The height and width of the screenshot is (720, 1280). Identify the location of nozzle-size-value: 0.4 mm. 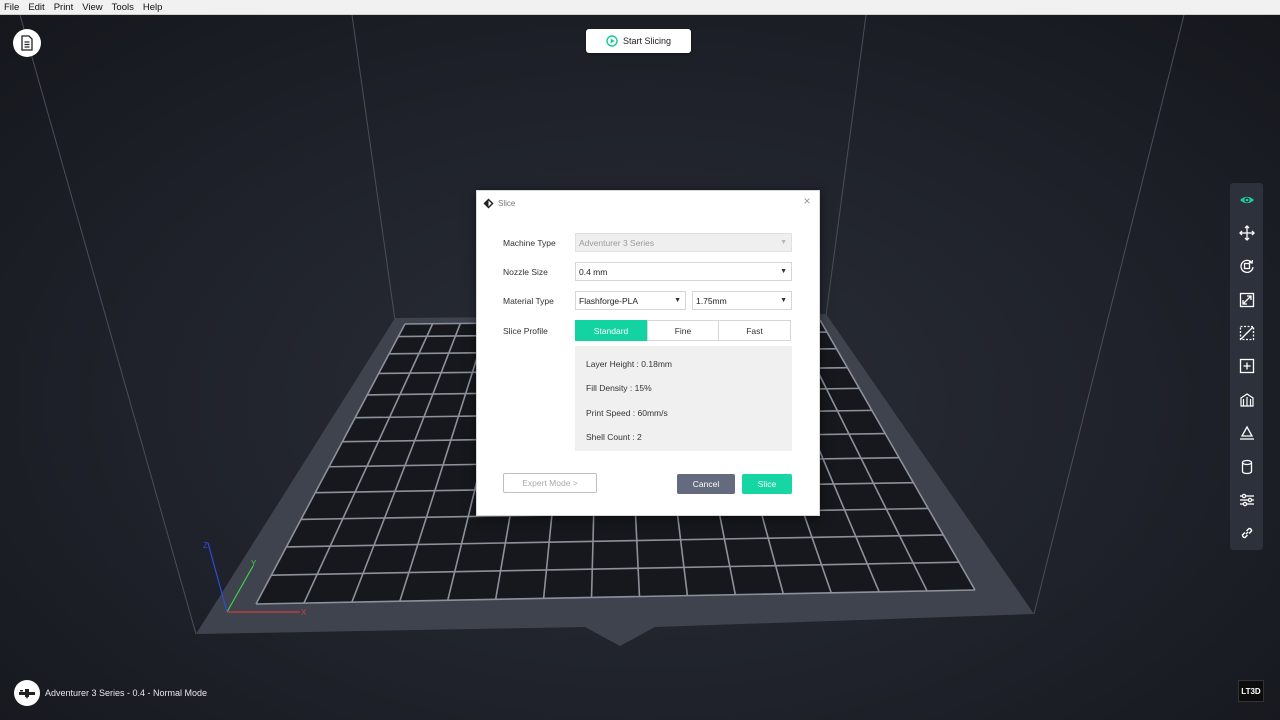
(593, 271).